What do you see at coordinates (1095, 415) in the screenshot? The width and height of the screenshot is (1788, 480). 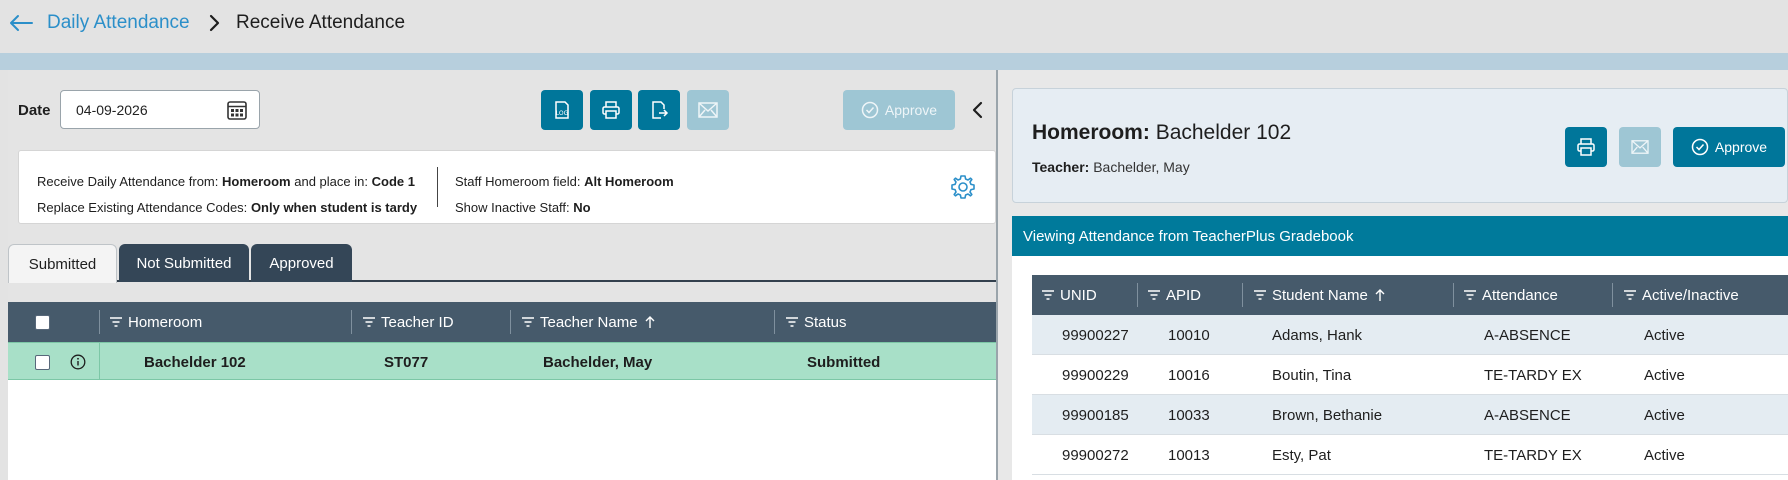 I see `cell-unid: 99900185` at bounding box center [1095, 415].